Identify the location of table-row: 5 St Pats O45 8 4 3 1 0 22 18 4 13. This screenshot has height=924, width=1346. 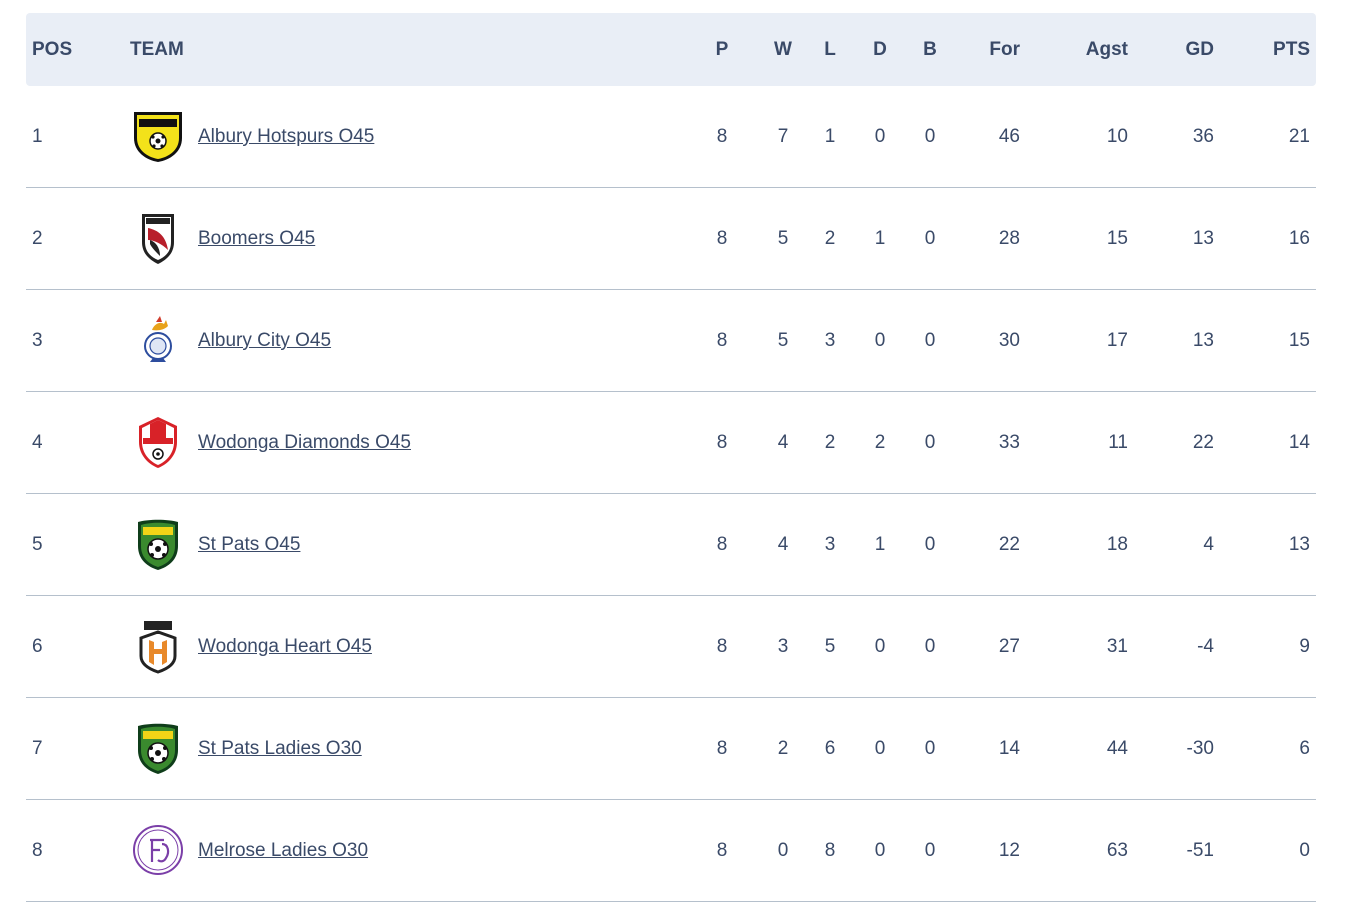
(671, 545).